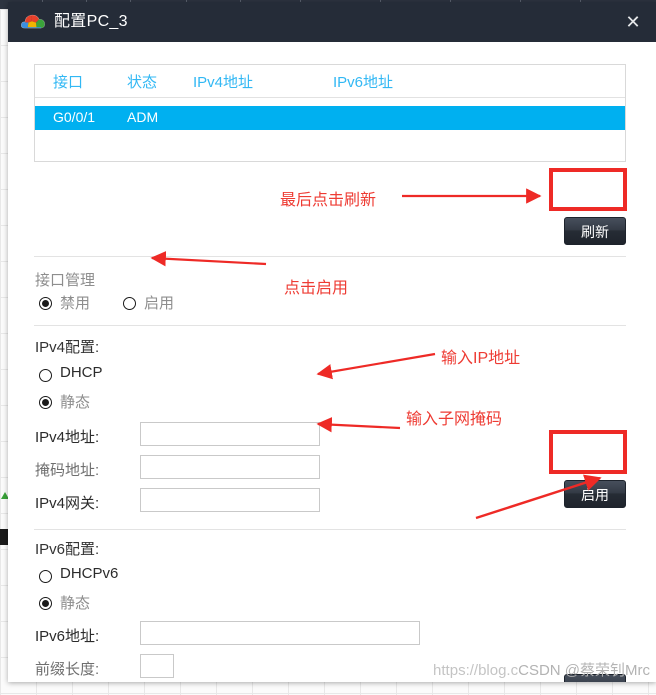 Image resolution: width=656 pixels, height=695 pixels. Describe the element at coordinates (595, 494) in the screenshot. I see `ipv4-apply-button: 启用` at that location.